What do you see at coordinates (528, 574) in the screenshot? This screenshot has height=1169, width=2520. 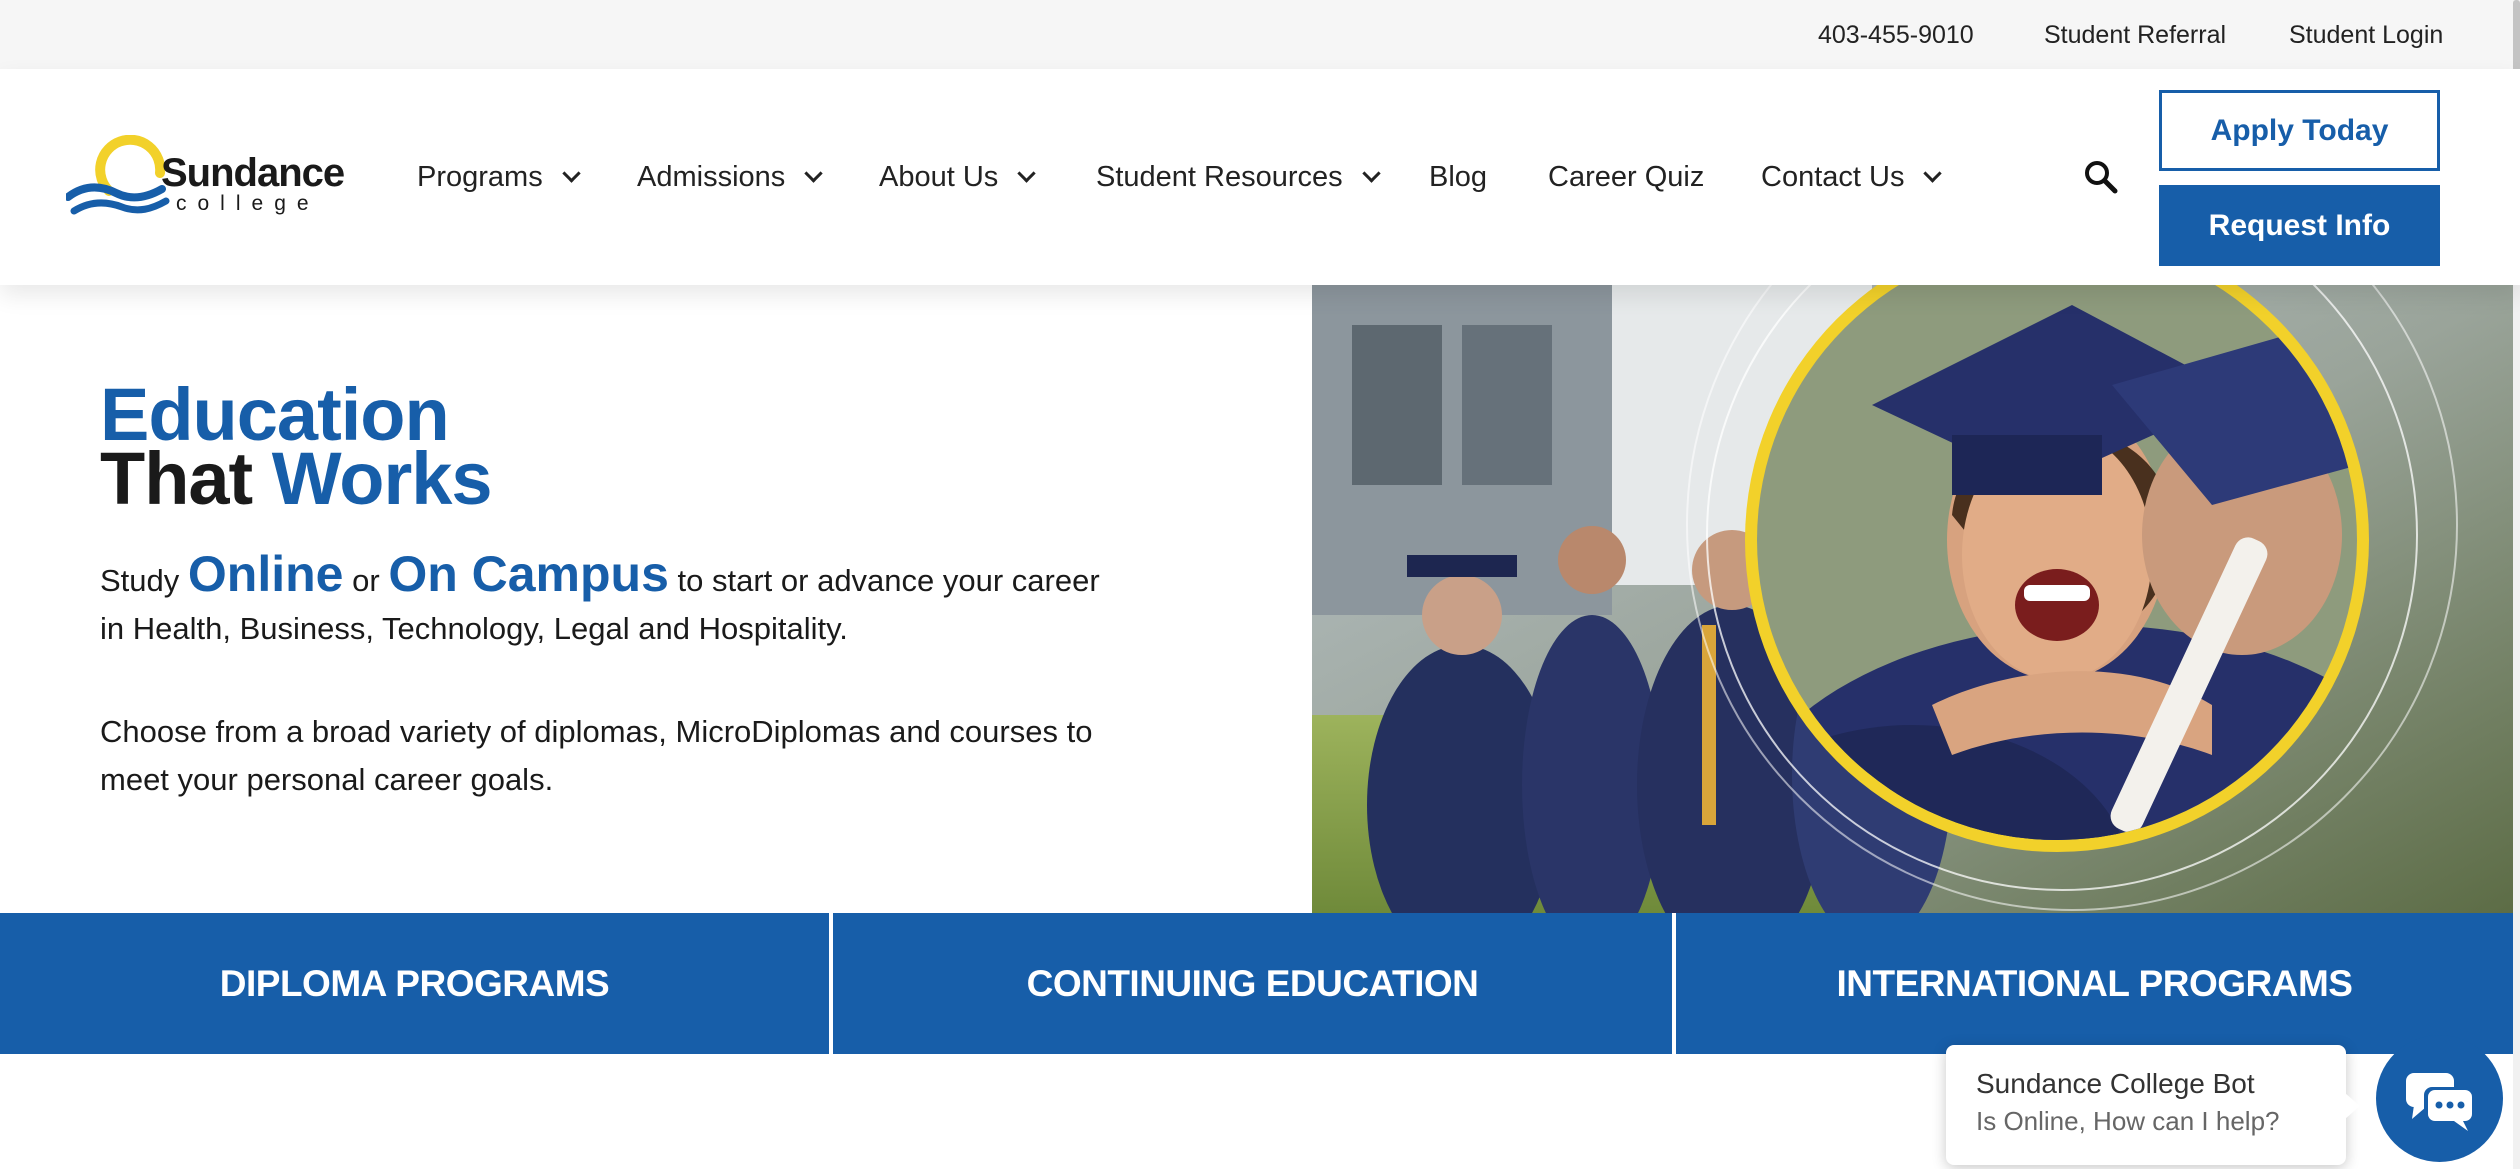 I see `hero-on-campus: On Campus` at bounding box center [528, 574].